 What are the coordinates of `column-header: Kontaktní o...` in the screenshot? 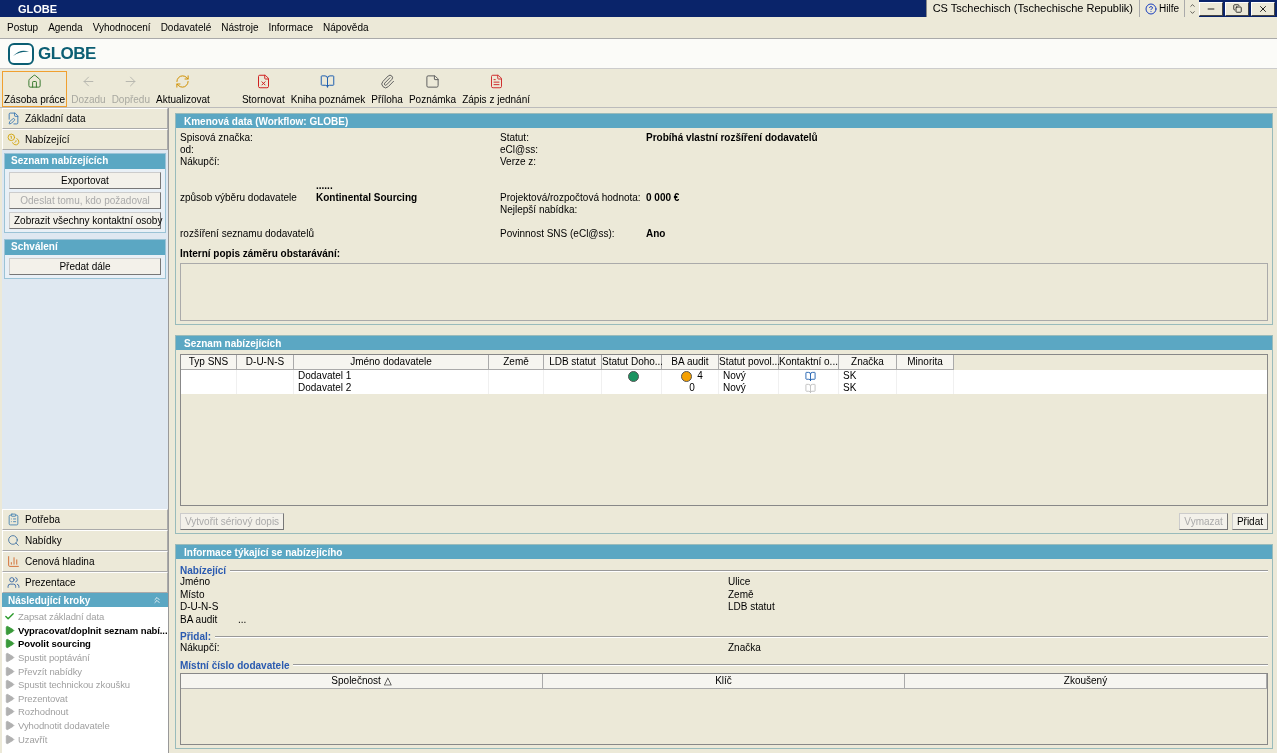 It's located at (809, 362).